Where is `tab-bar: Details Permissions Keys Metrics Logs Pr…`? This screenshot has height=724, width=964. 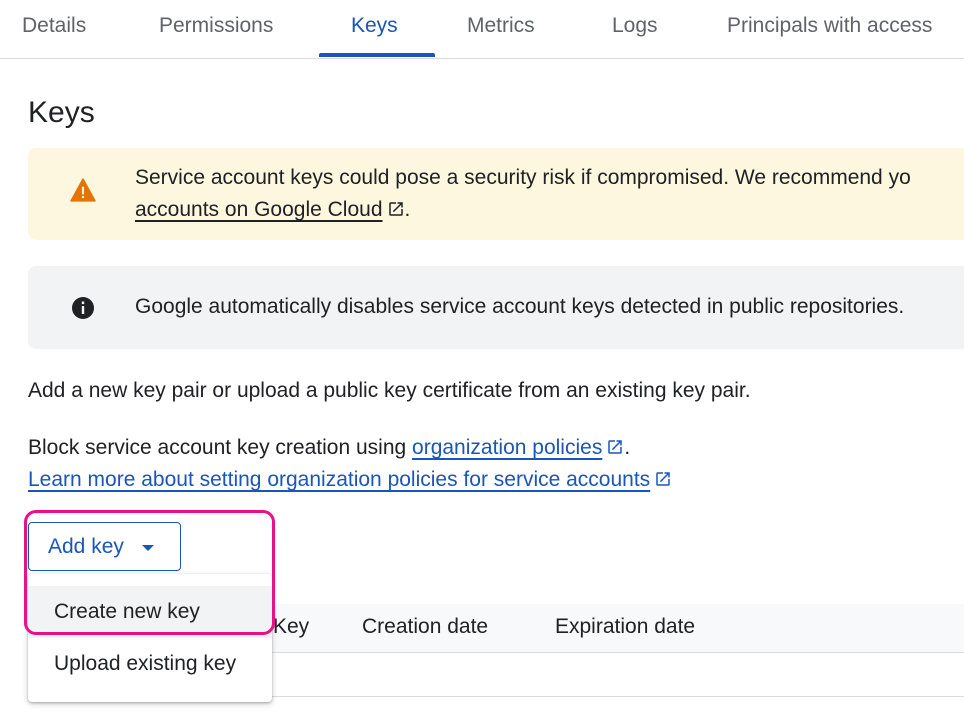
tab-bar: Details Permissions Keys Metrics Logs Pr… is located at coordinates (482, 29).